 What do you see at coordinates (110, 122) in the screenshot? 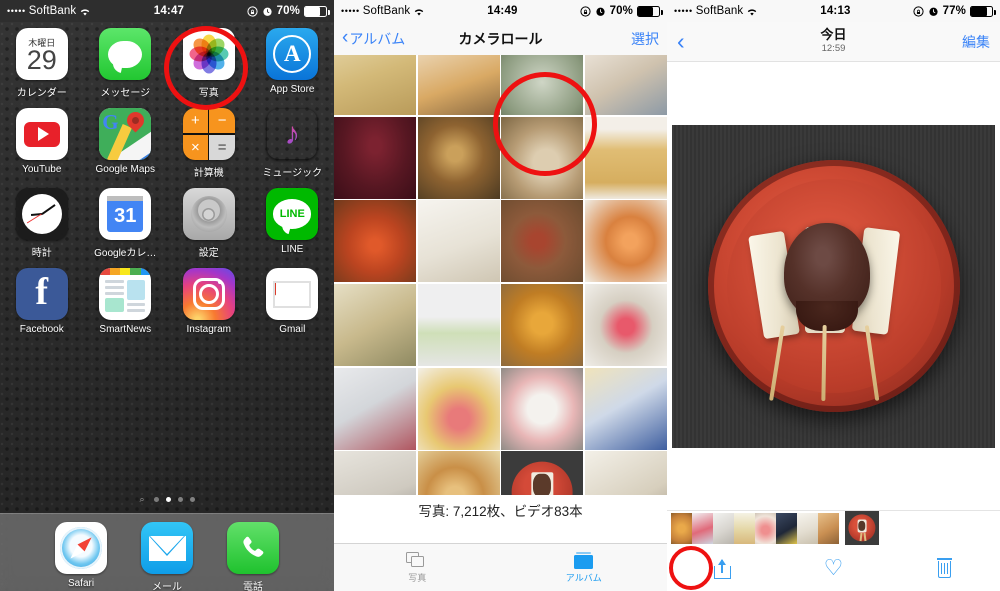
I see `googlemaps-glyph: G` at bounding box center [110, 122].